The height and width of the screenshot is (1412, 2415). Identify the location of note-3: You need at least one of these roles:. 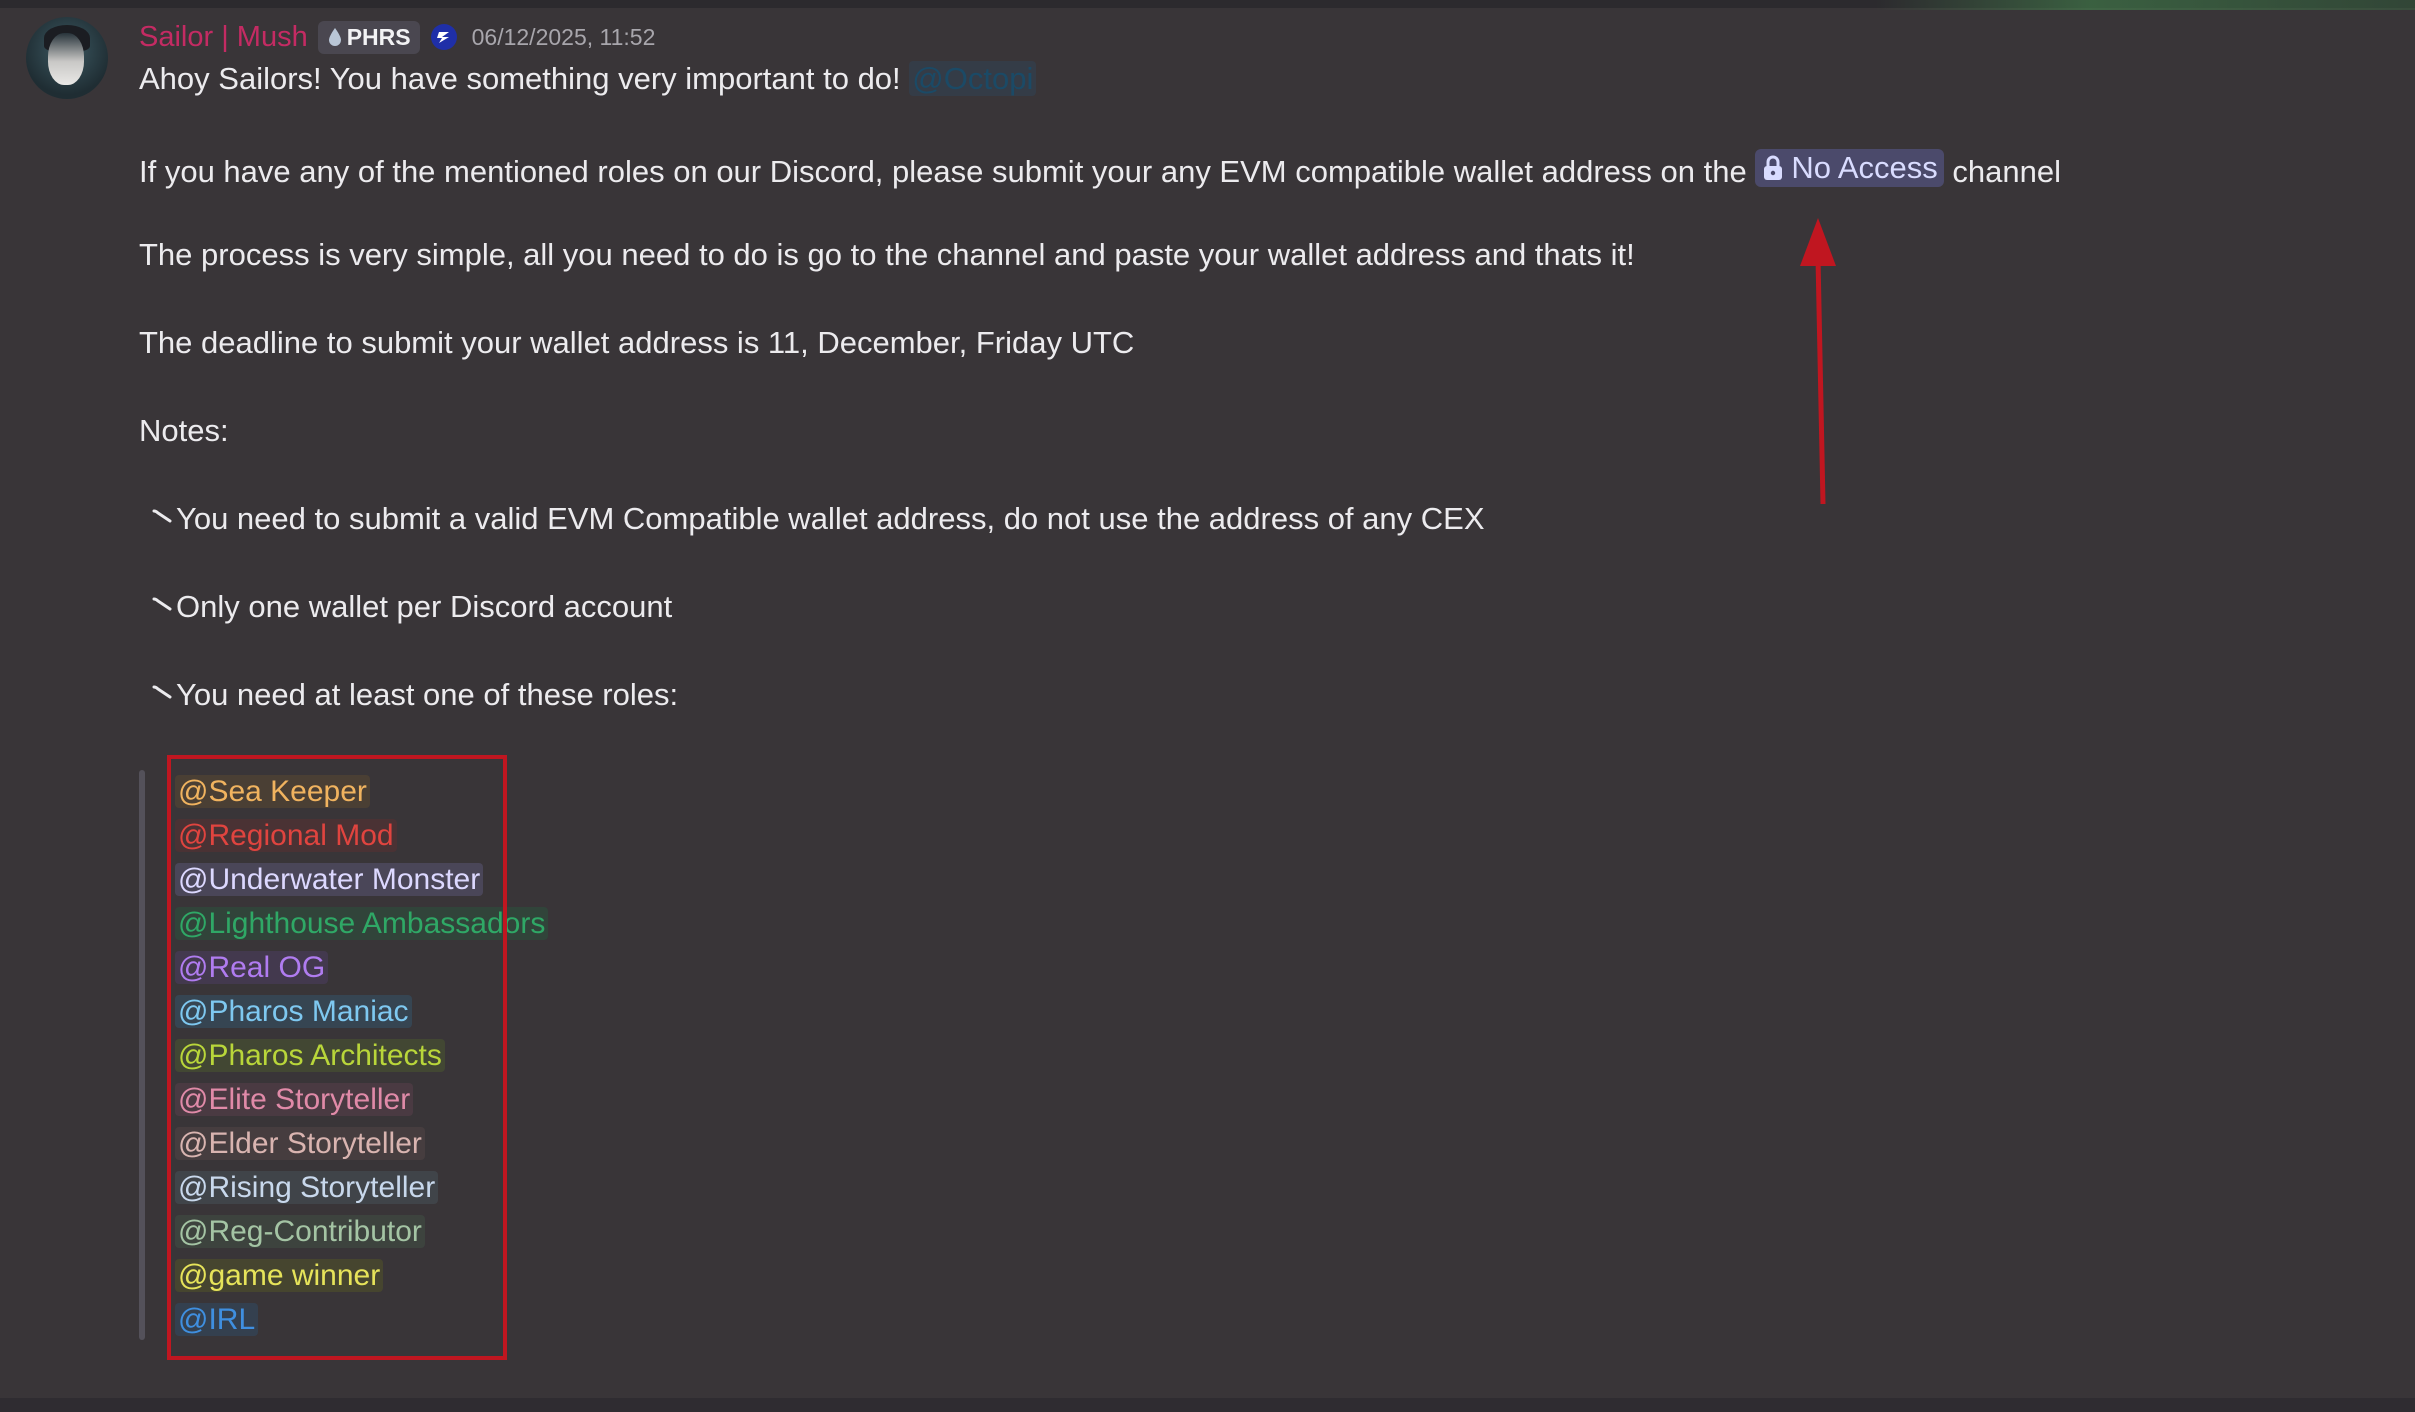
(414, 695).